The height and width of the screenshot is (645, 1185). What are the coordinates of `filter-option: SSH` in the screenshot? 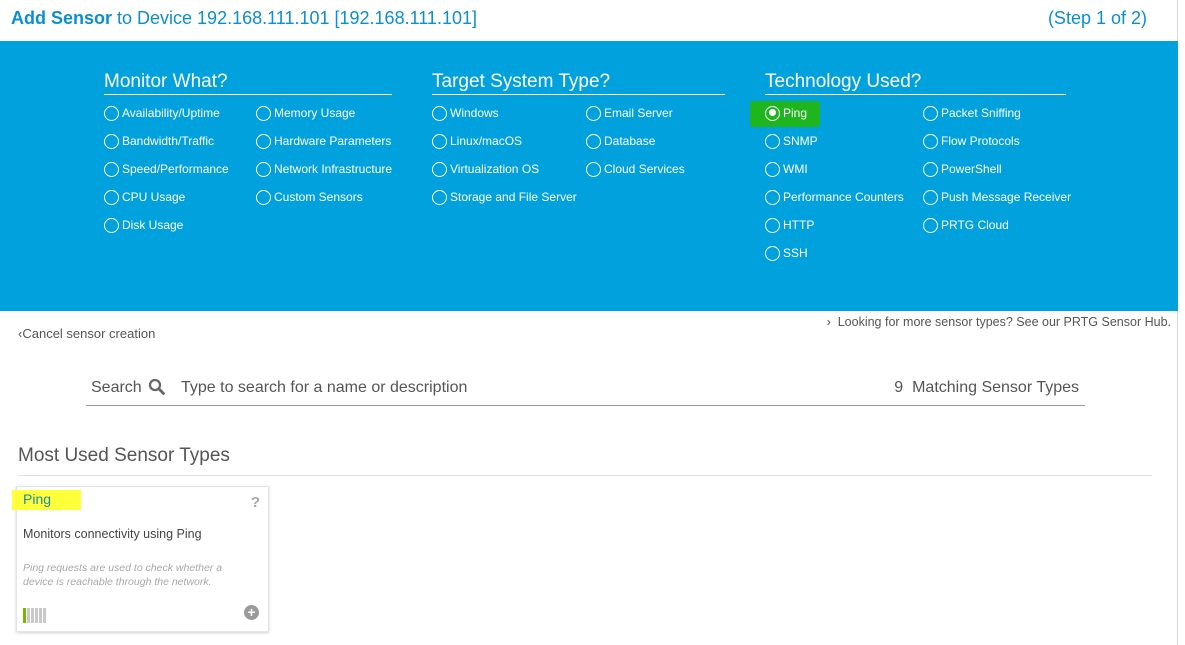 It's located at (786, 253).